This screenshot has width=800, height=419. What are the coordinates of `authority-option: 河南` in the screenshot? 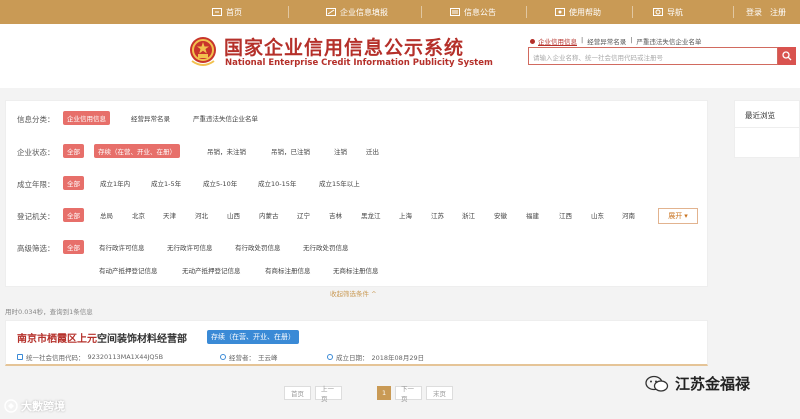 It's located at (628, 215).